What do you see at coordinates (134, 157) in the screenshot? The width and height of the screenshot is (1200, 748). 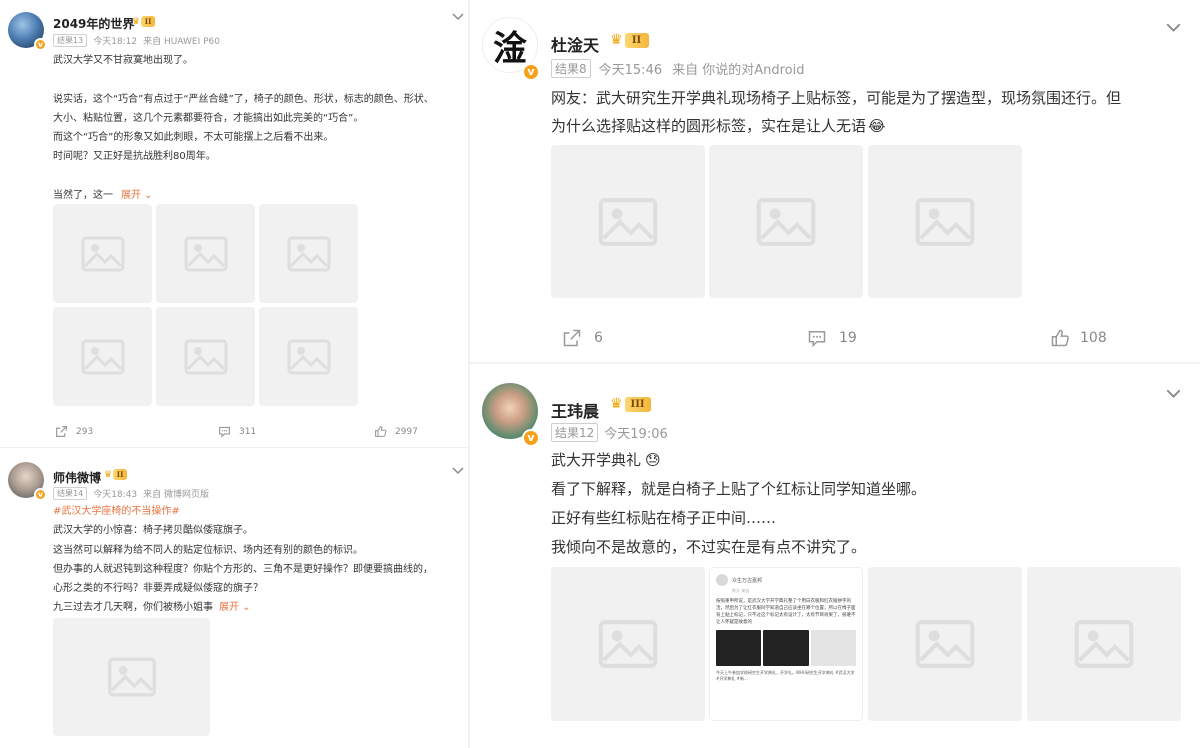 I see `text-line: 时间呢？又正好是抗战胜利80周年。` at bounding box center [134, 157].